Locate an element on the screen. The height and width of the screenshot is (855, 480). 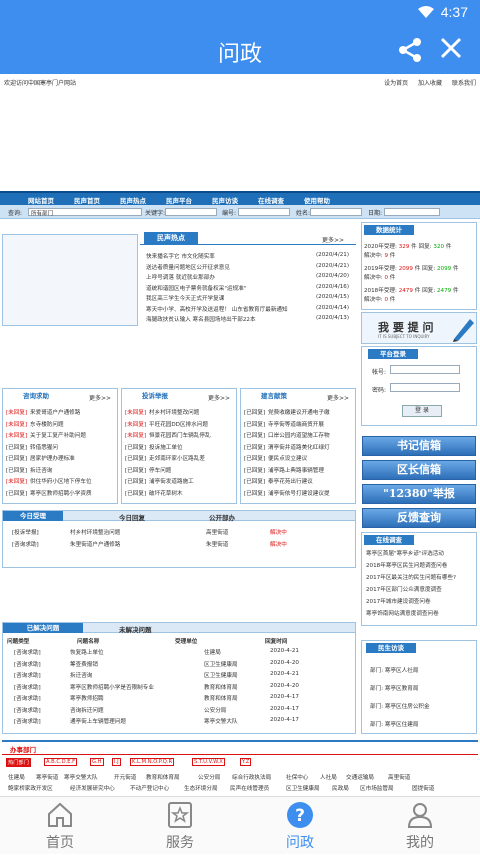
dept-link: 社保中心 is located at coordinates (297, 777).